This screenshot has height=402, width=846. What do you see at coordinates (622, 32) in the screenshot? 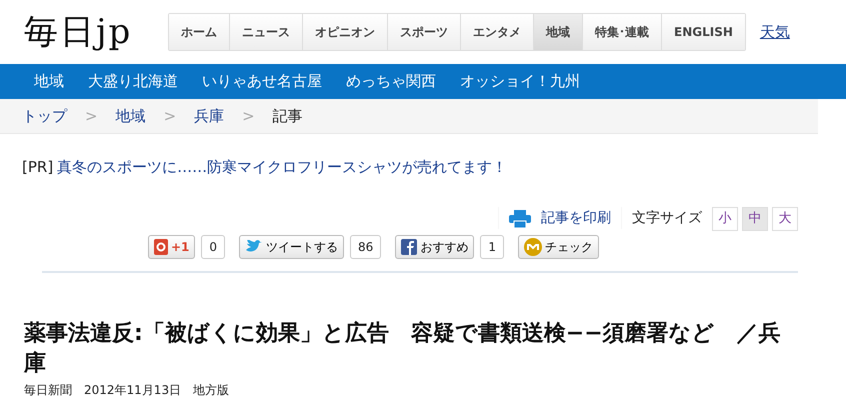
I see `nav-tab: 特集･連載` at bounding box center [622, 32].